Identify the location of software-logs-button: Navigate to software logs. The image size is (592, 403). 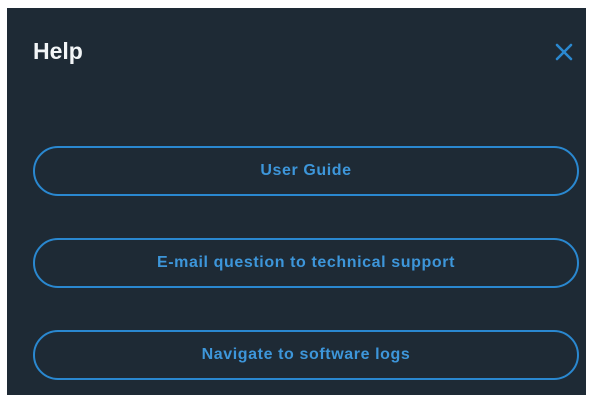
(306, 355).